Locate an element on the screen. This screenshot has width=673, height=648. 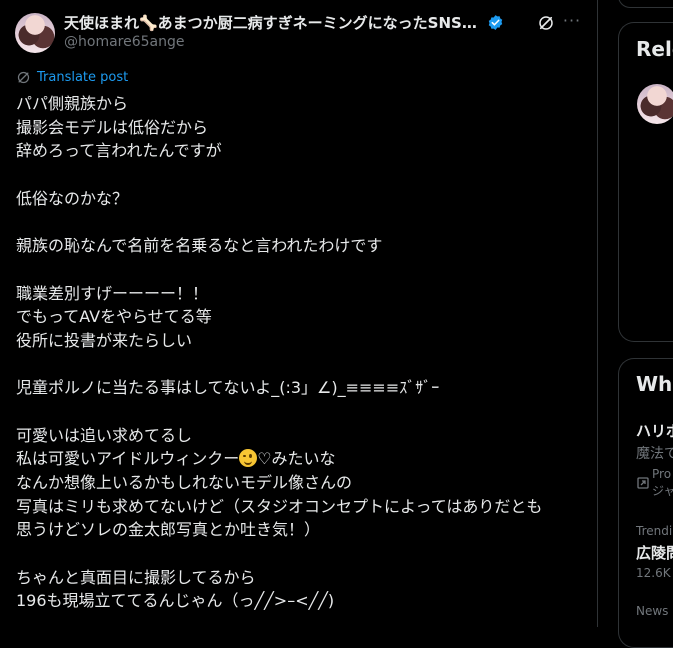
post-line: 親族の恥なんで名前を名乗るなと言われたわけです is located at coordinates (199, 246).